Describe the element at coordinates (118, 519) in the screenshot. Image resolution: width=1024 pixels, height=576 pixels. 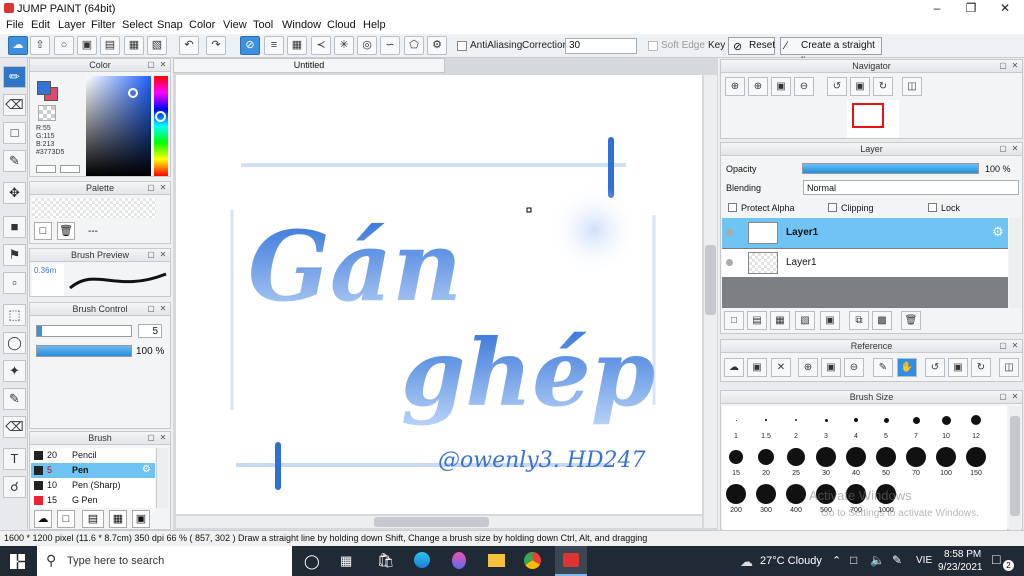
I see `brush-copy-icon: ▦` at that location.